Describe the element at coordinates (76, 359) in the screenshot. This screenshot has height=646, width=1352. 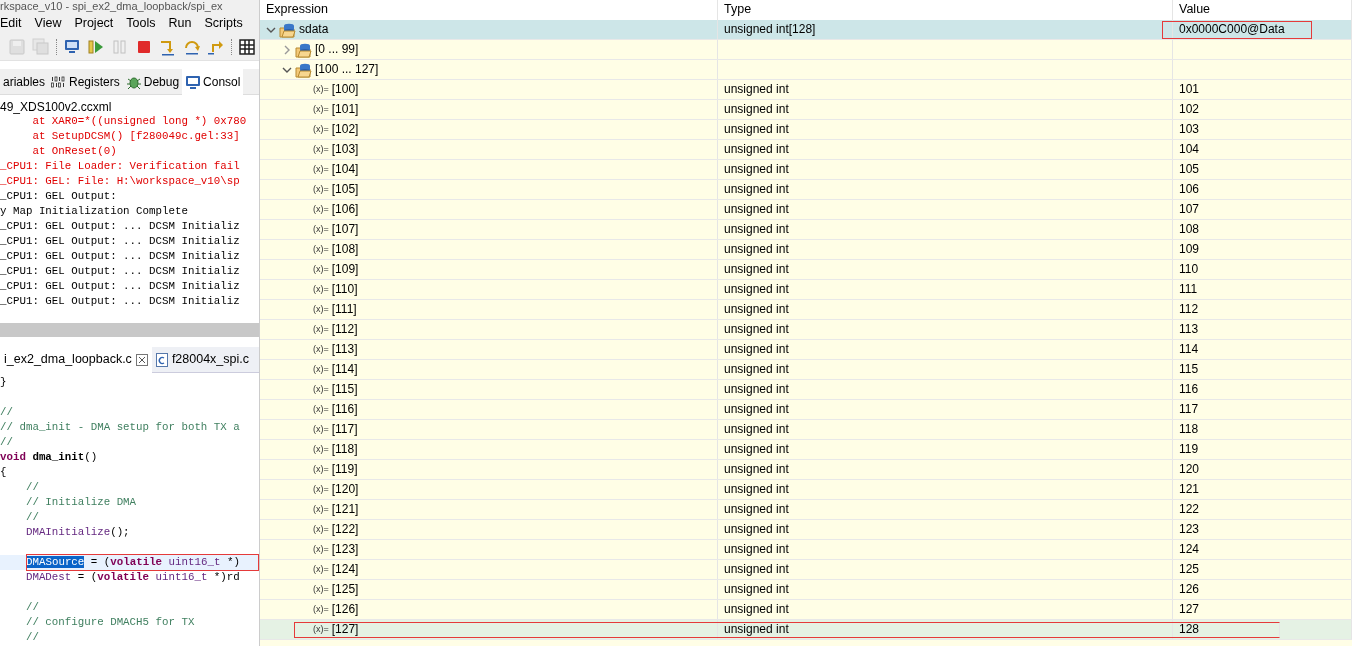
I see `editor-tab: i_ex2_dma_loopback.c` at that location.